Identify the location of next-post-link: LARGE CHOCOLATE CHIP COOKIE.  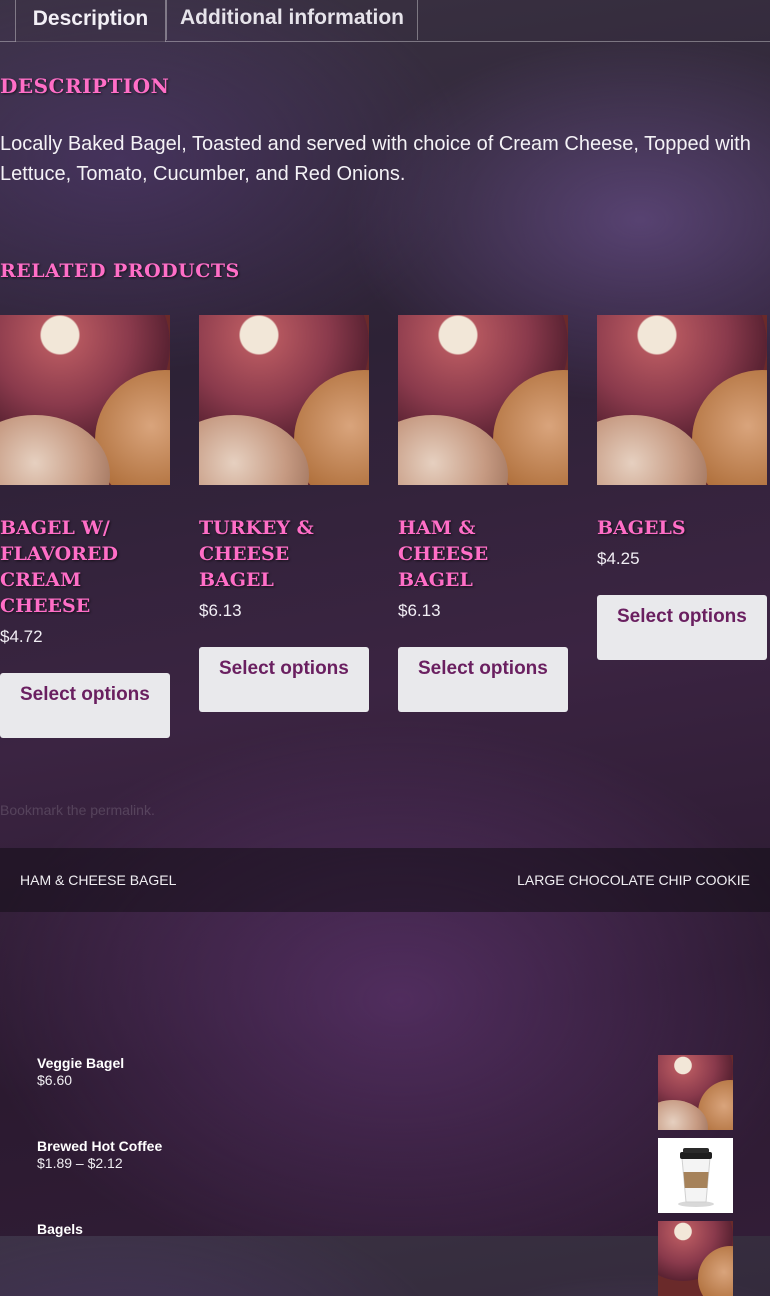
(633, 880).